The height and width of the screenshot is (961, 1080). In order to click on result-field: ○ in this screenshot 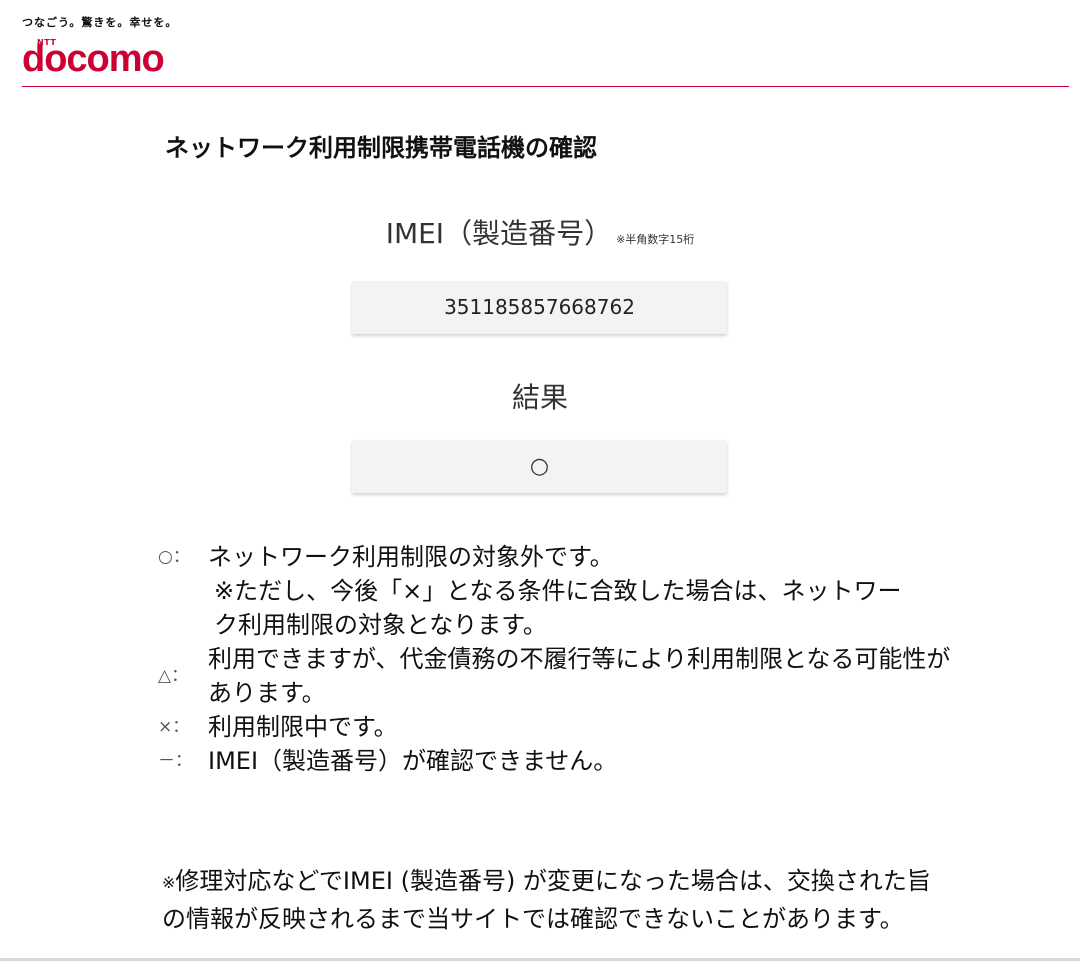, I will do `click(539, 466)`.